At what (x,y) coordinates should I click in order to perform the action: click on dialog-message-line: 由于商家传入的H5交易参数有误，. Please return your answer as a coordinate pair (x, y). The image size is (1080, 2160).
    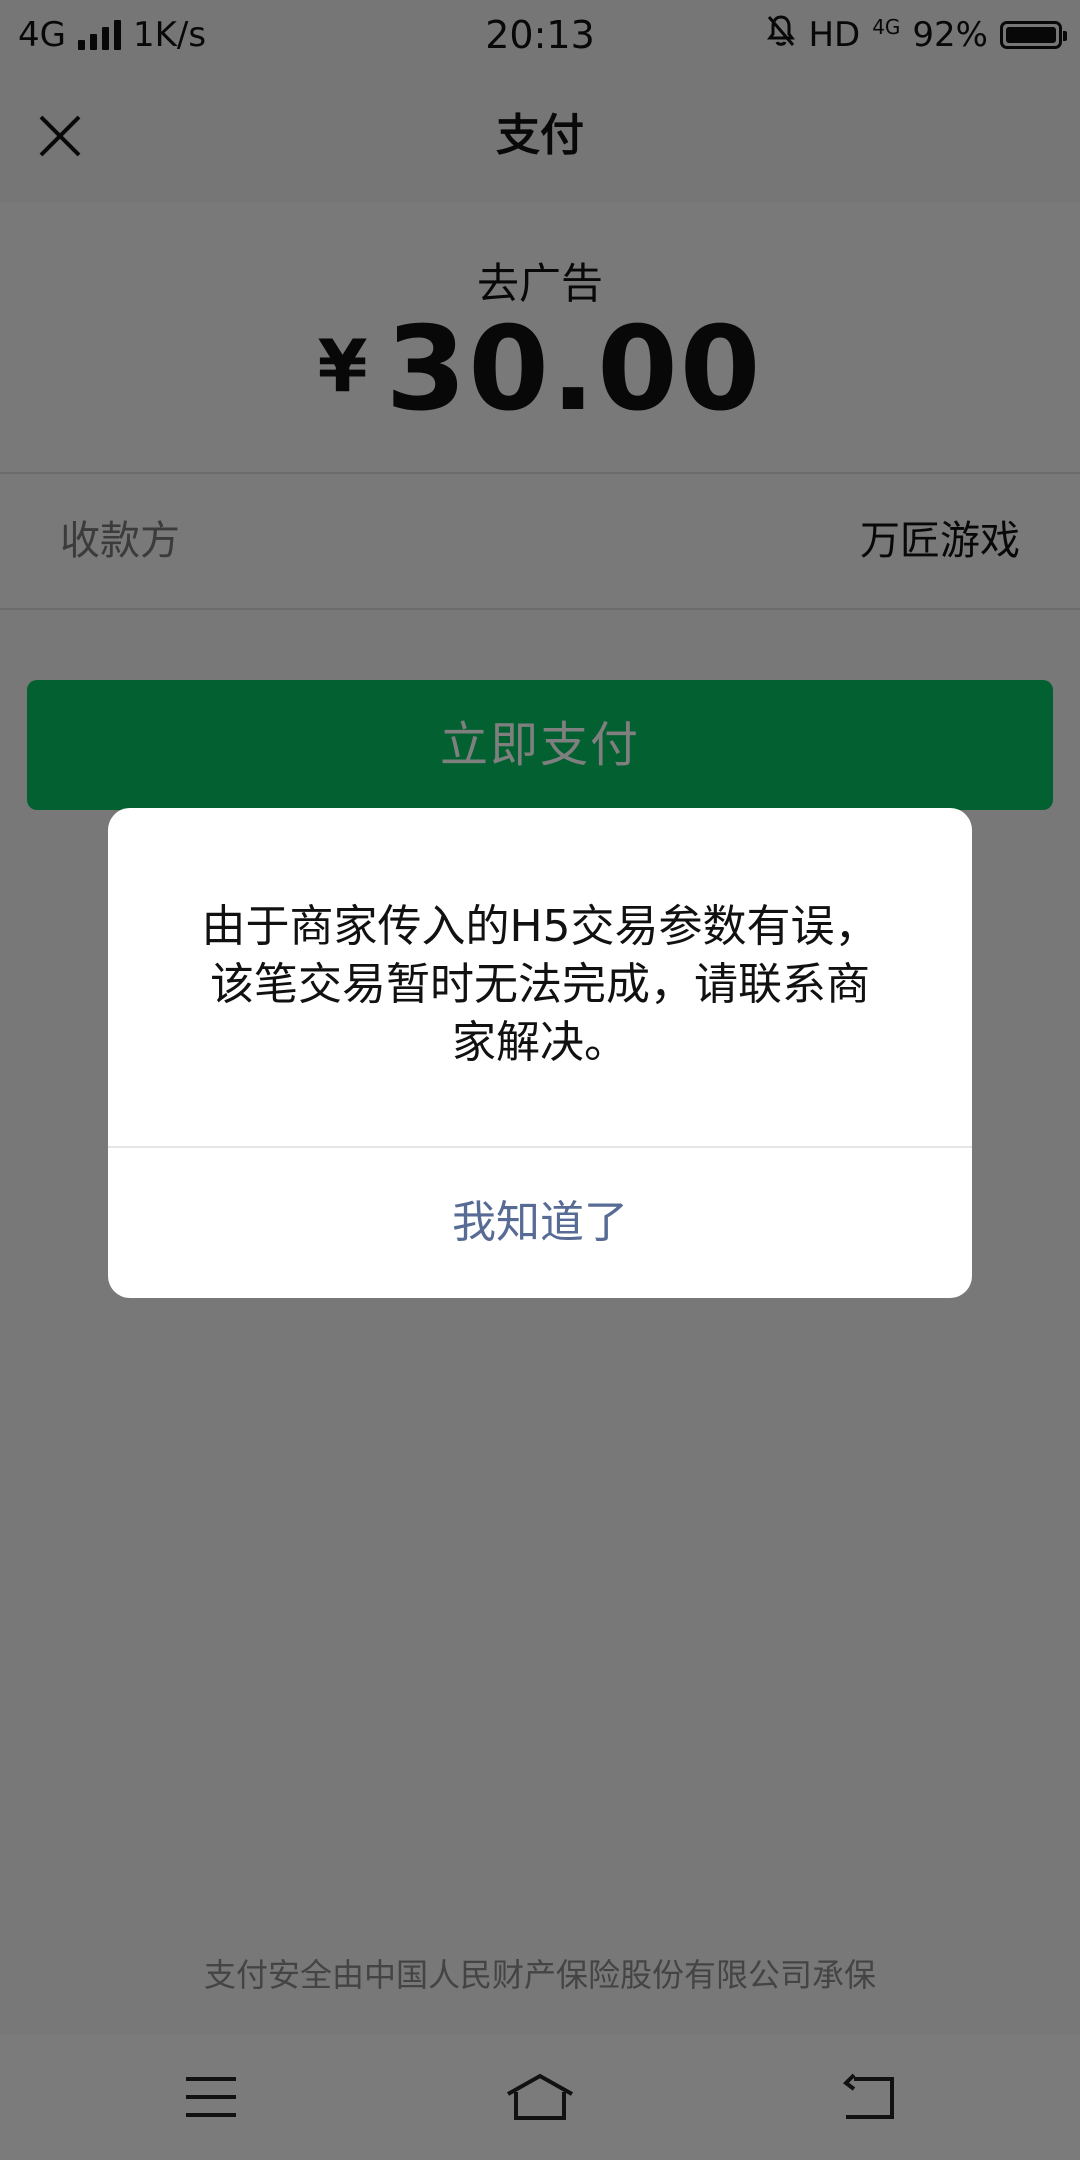
    Looking at the image, I should click on (540, 926).